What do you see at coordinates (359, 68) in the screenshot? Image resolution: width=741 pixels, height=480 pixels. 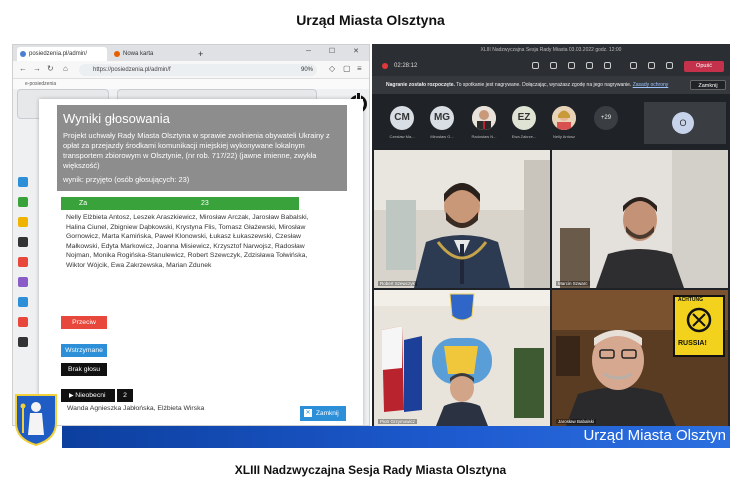 I see `menu-icon: ≡` at bounding box center [359, 68].